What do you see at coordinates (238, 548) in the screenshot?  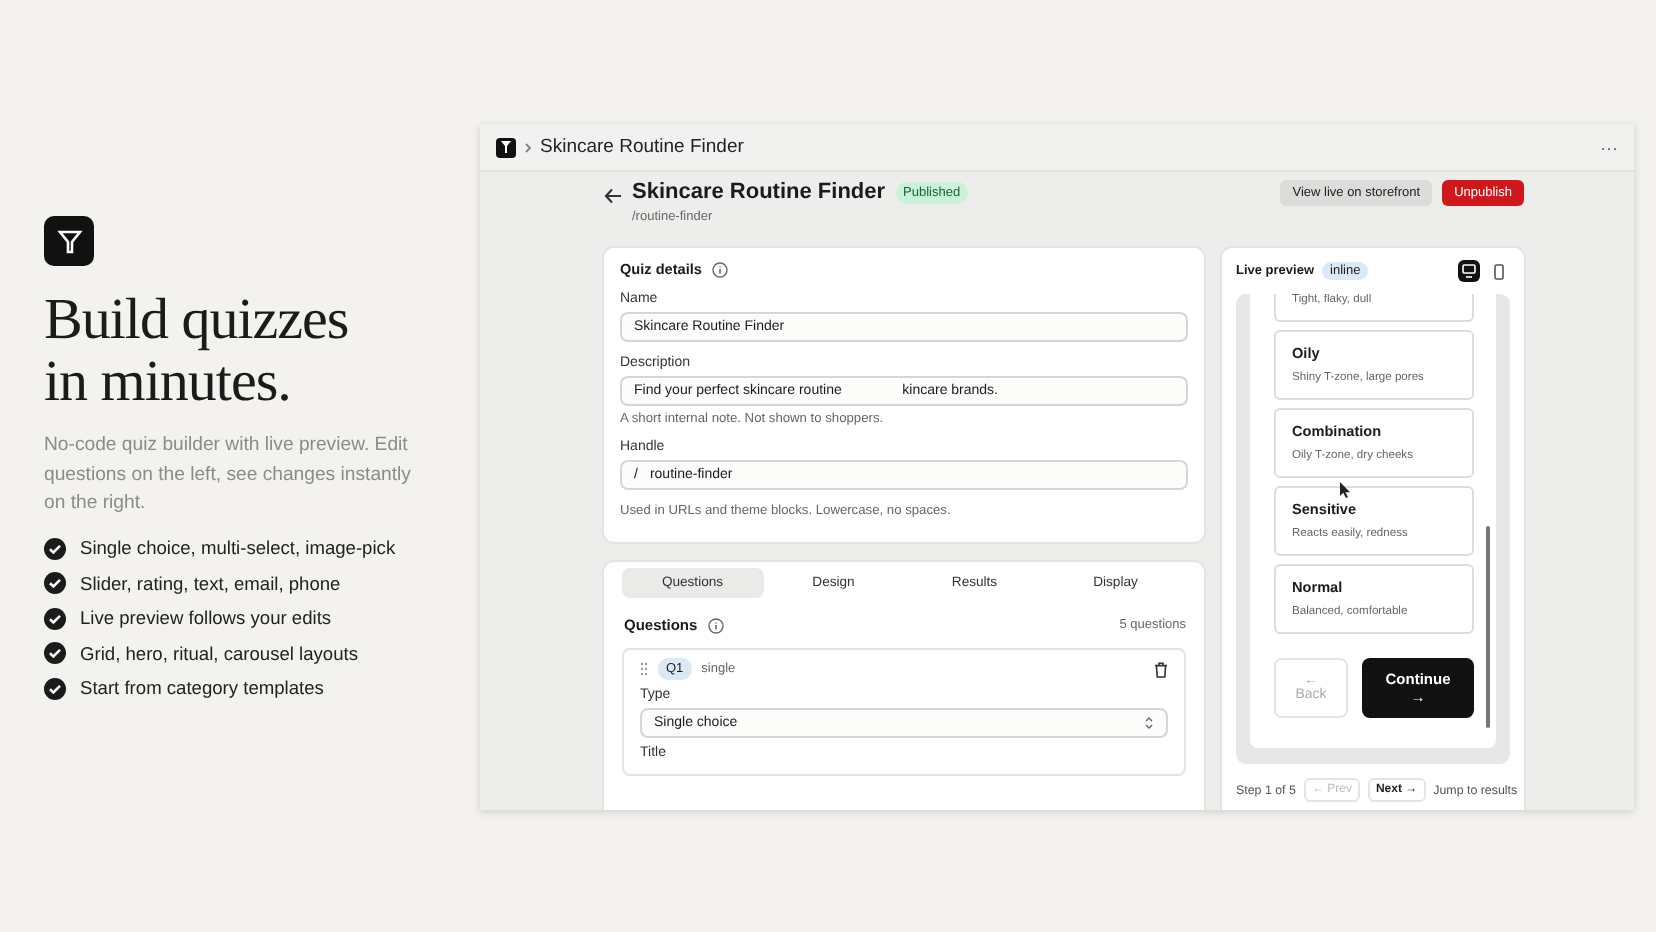 I see `feature-text: Single choice, multi-select, image-pick` at bounding box center [238, 548].